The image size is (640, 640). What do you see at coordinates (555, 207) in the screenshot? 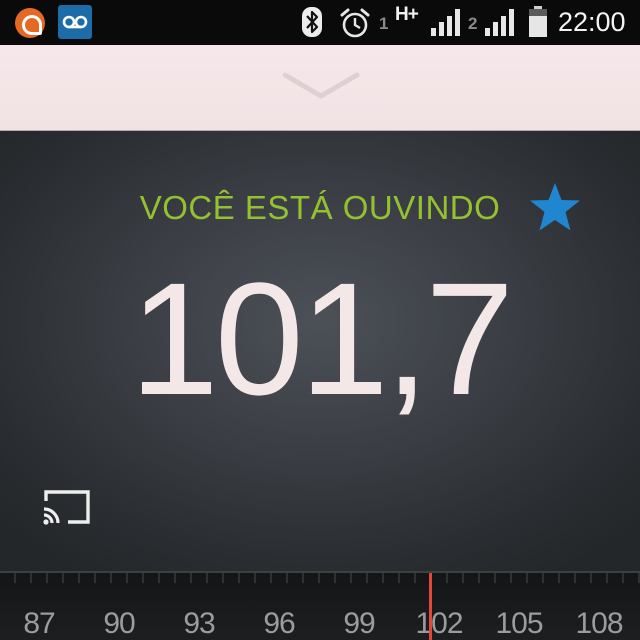
I see `star-icon` at bounding box center [555, 207].